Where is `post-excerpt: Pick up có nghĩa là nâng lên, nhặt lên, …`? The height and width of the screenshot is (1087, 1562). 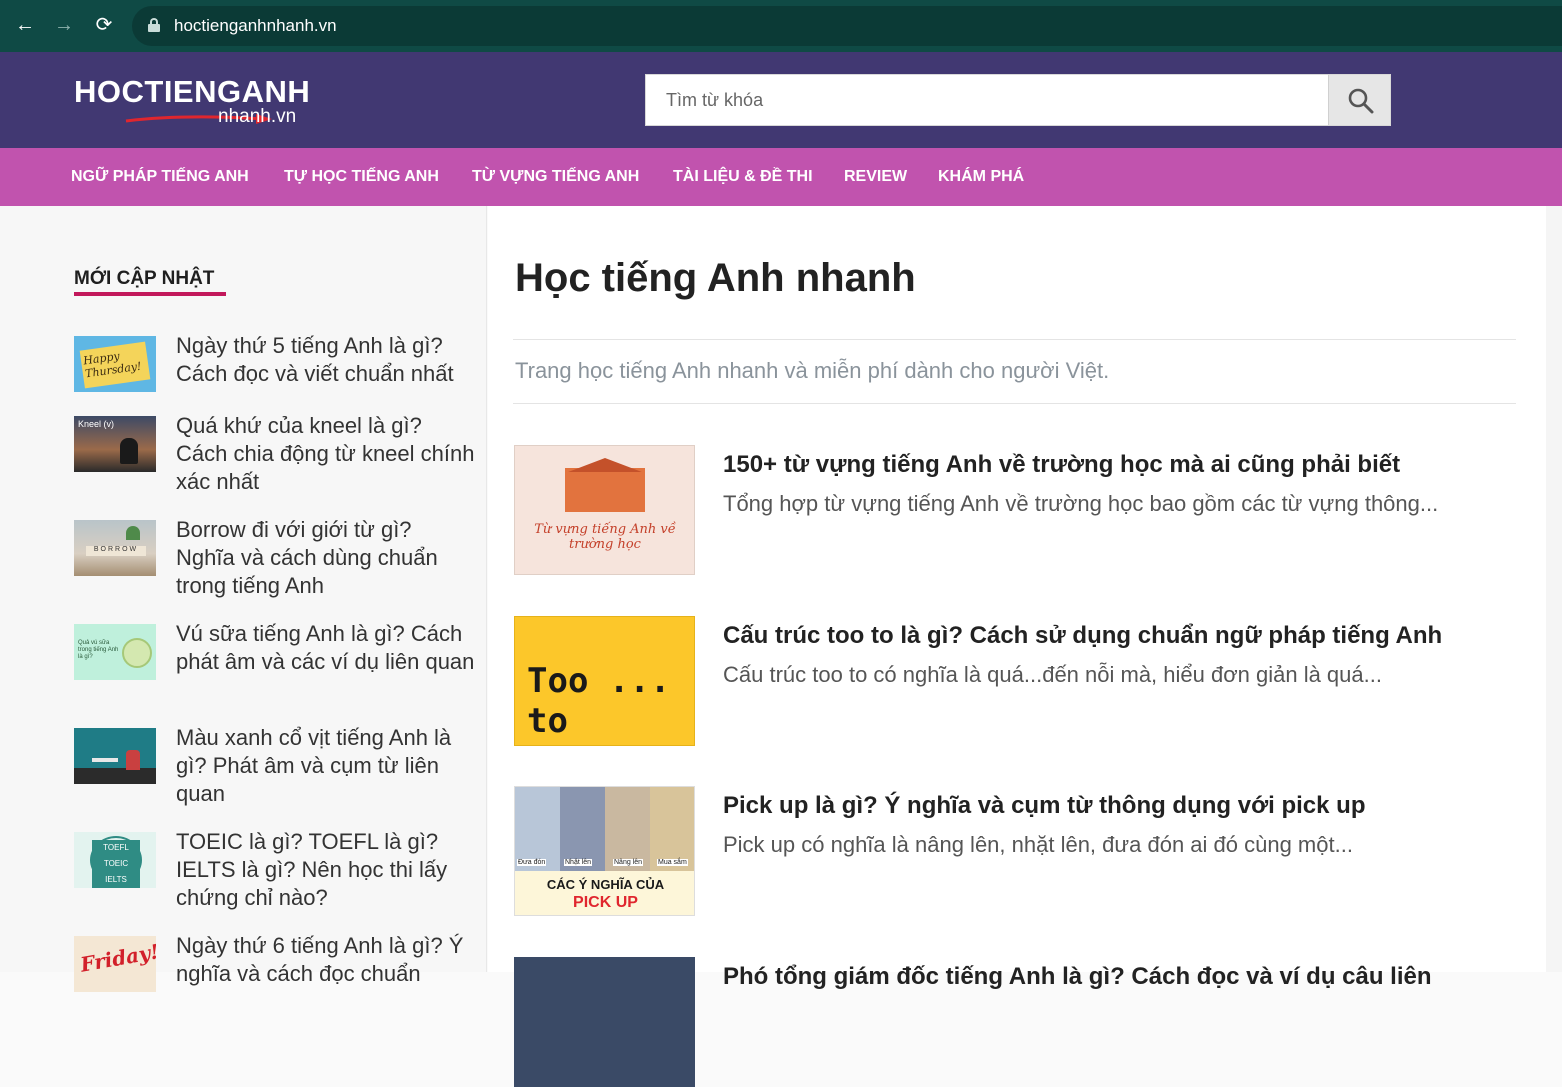 post-excerpt: Pick up có nghĩa là nâng lên, nhặt lên, … is located at coordinates (1038, 844).